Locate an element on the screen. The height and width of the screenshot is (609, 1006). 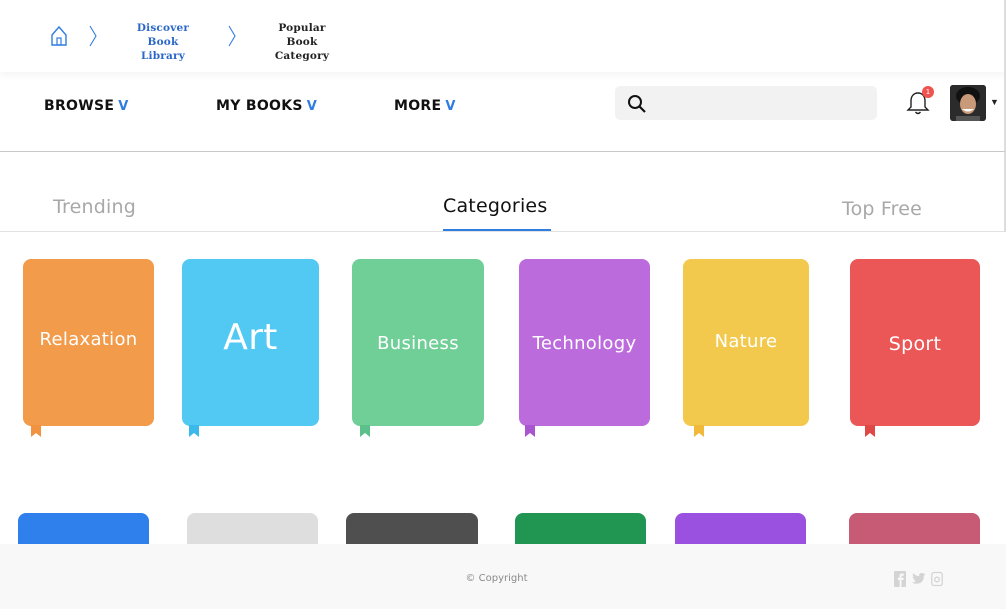
breadcrumb-current-line2: Category is located at coordinates (302, 56).